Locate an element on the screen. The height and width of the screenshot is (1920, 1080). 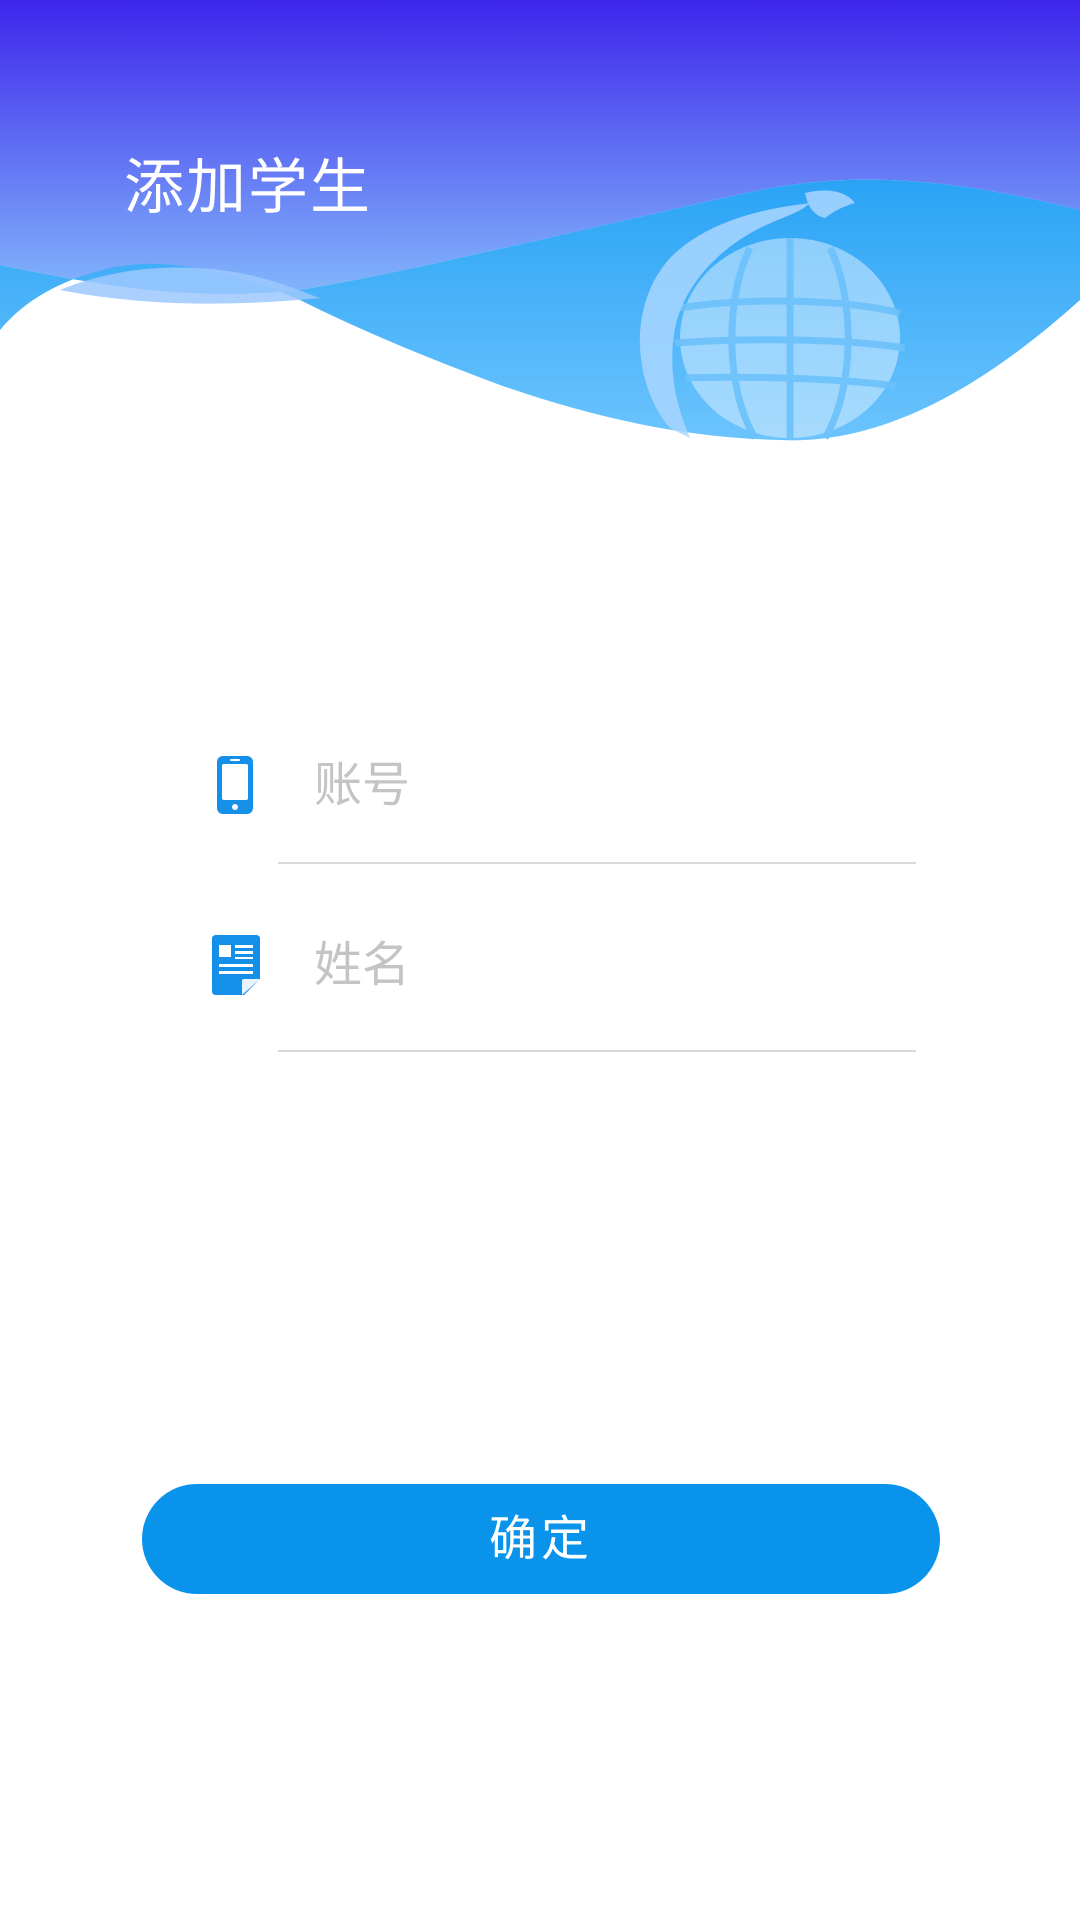
account-input is located at coordinates (614, 785).